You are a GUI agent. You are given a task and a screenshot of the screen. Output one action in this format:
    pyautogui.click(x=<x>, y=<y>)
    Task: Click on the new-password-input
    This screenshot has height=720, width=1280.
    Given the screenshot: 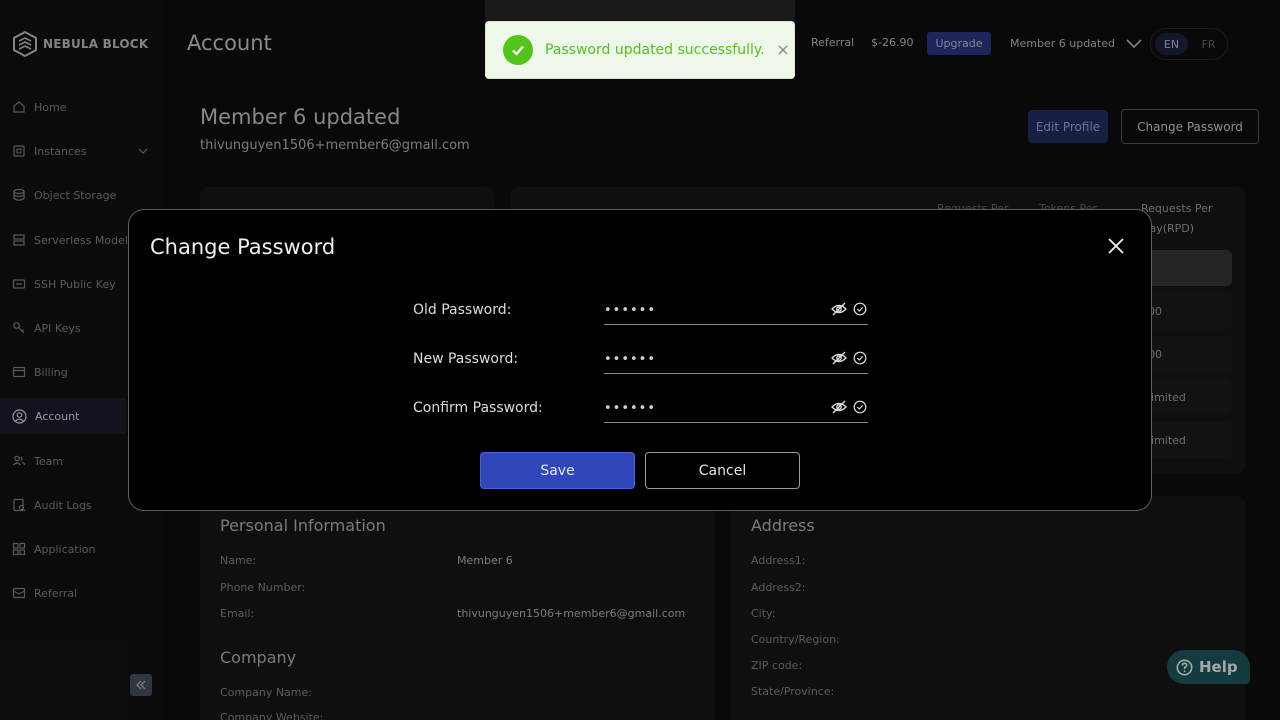 What is the action you would take?
    pyautogui.click(x=711, y=359)
    